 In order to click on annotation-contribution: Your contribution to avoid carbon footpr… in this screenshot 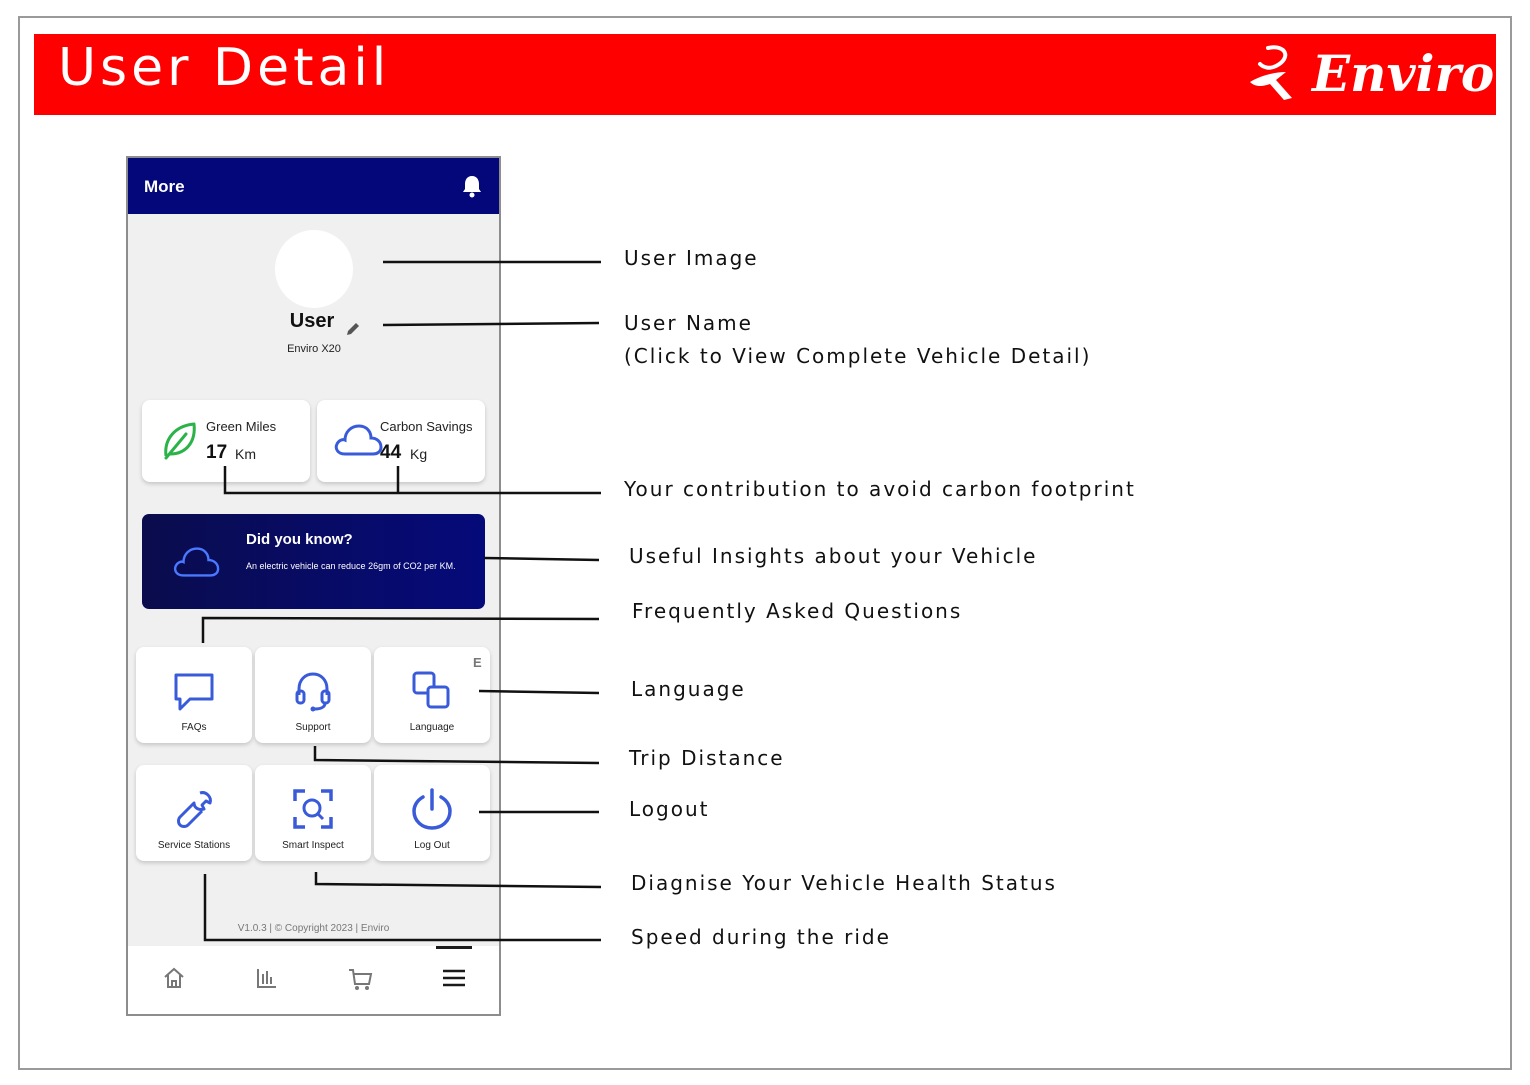, I will do `click(880, 489)`.